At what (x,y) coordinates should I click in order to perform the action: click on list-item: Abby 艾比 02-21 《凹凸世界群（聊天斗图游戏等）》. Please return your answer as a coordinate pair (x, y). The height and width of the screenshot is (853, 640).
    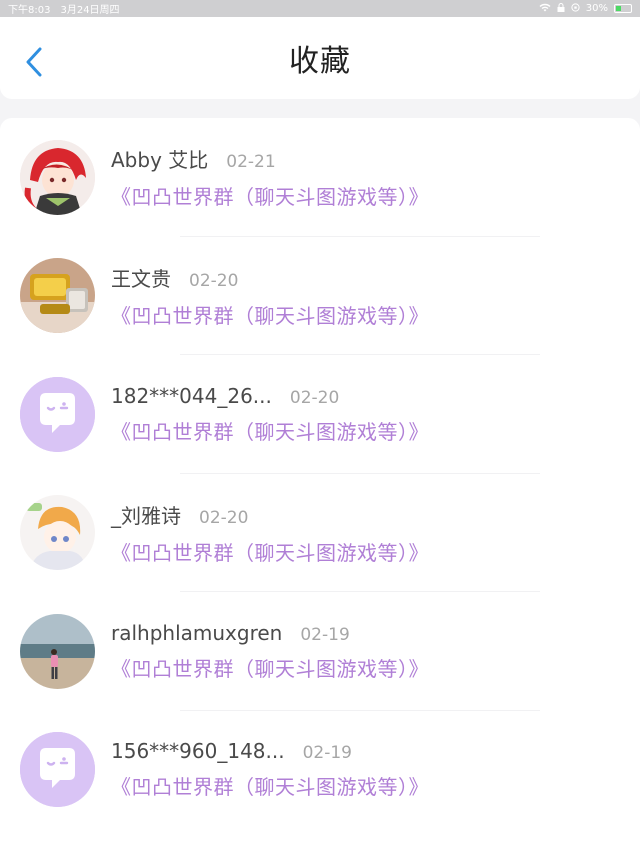
    Looking at the image, I should click on (320, 177).